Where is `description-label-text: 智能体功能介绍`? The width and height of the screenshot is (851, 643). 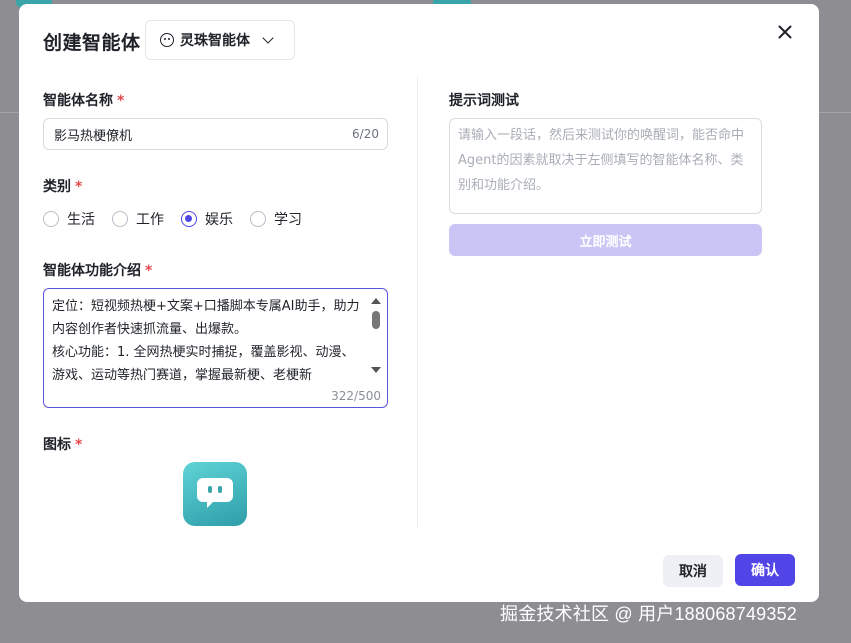 description-label-text: 智能体功能介绍 is located at coordinates (92, 271).